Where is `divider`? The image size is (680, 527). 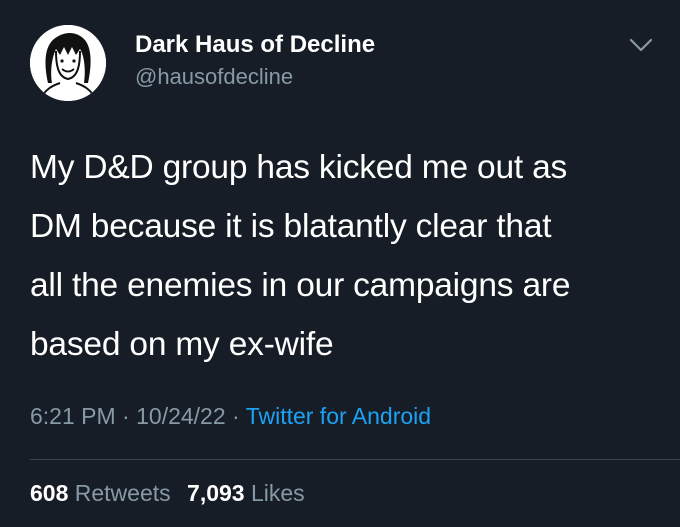
divider is located at coordinates (355, 459).